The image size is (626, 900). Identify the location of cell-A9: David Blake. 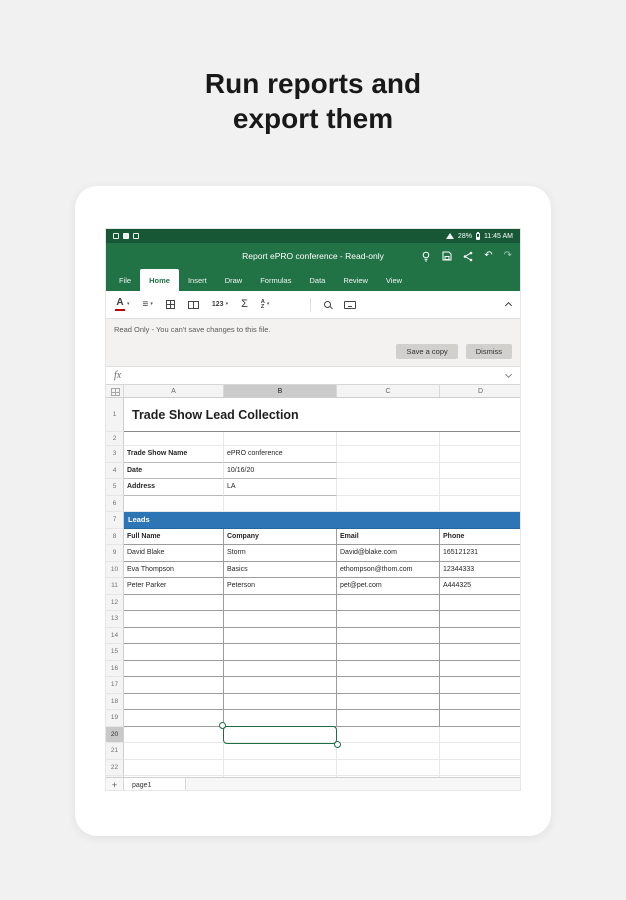
(174, 553).